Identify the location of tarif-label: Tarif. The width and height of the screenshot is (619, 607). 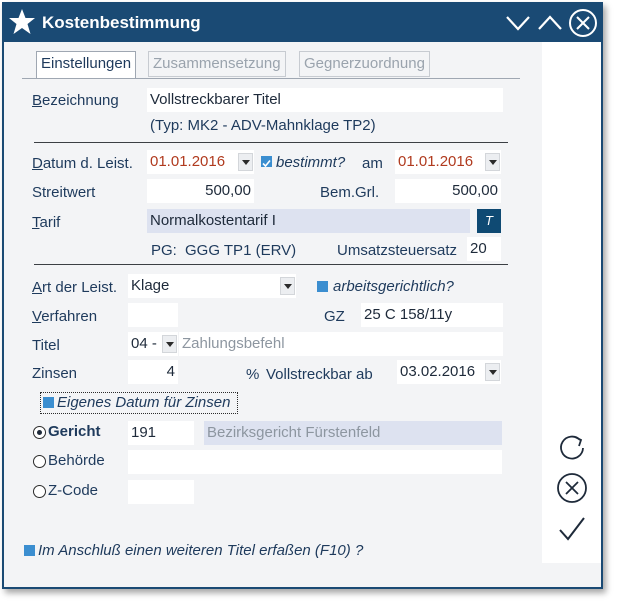
(46, 222).